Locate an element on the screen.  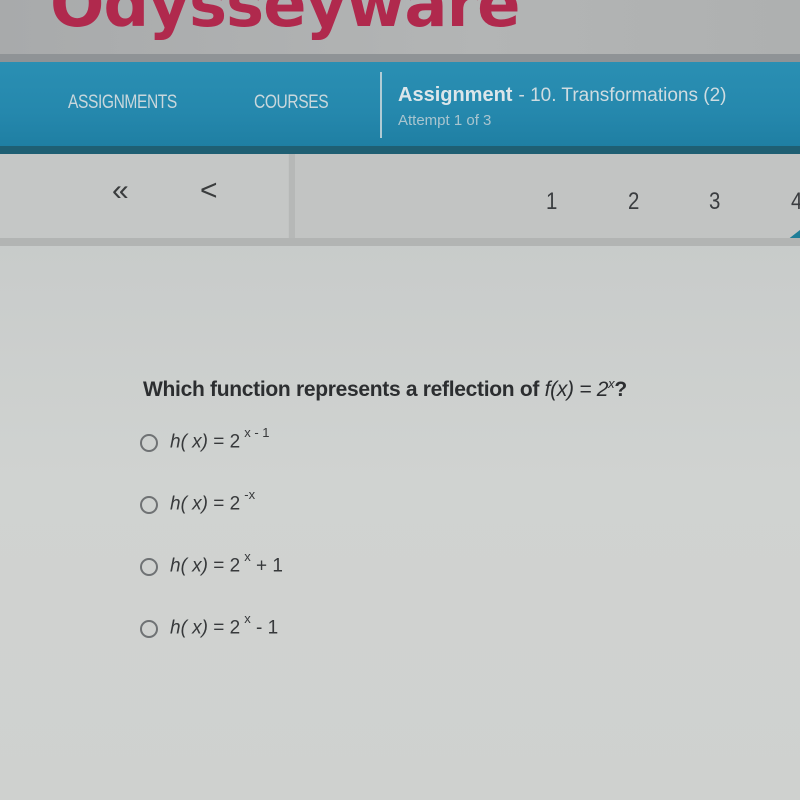
page-button-3: 3 is located at coordinates (714, 202).